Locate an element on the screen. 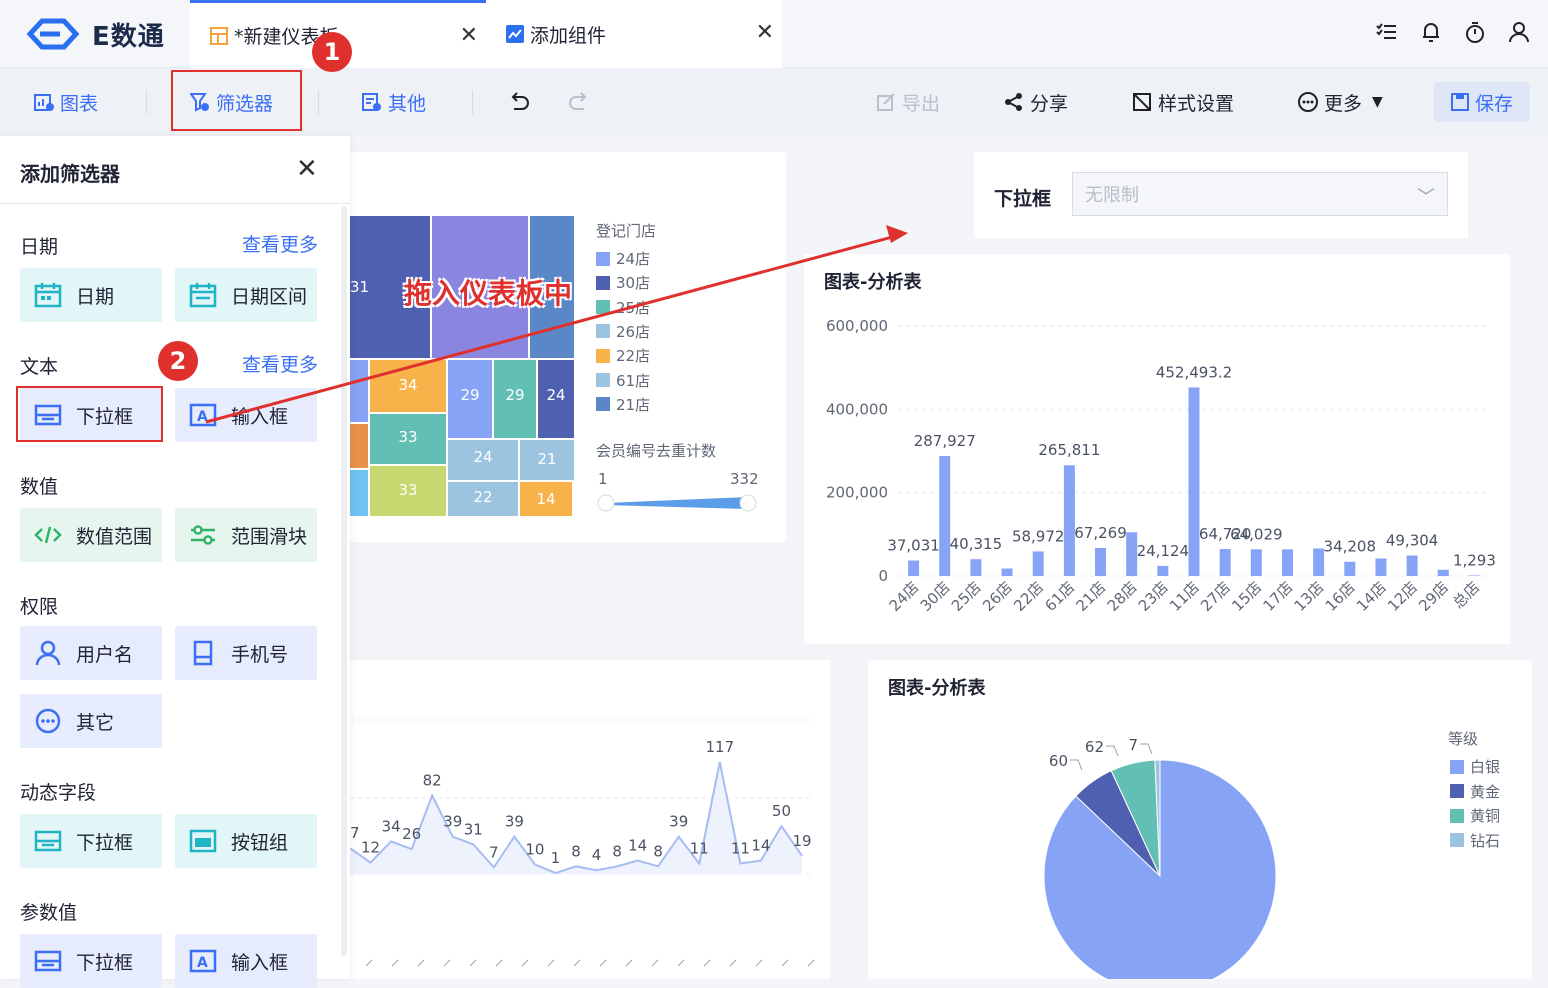 Image resolution: width=1548 pixels, height=988 pixels. phone-filter-chip: 手机号 is located at coordinates (246, 653).